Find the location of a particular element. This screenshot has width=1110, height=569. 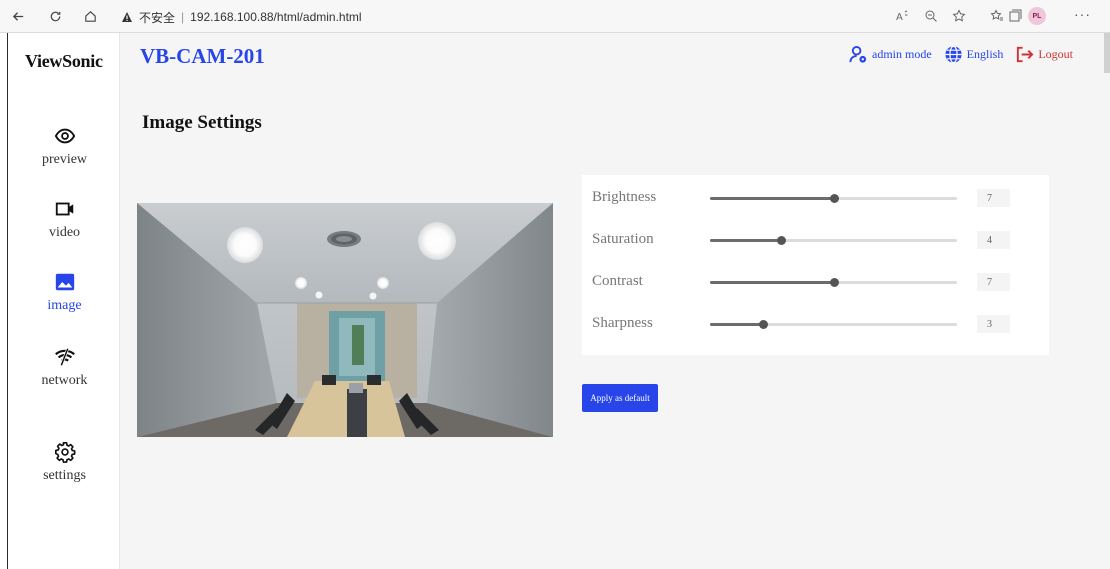

sidebar-item-preview: preview is located at coordinates (64, 146).